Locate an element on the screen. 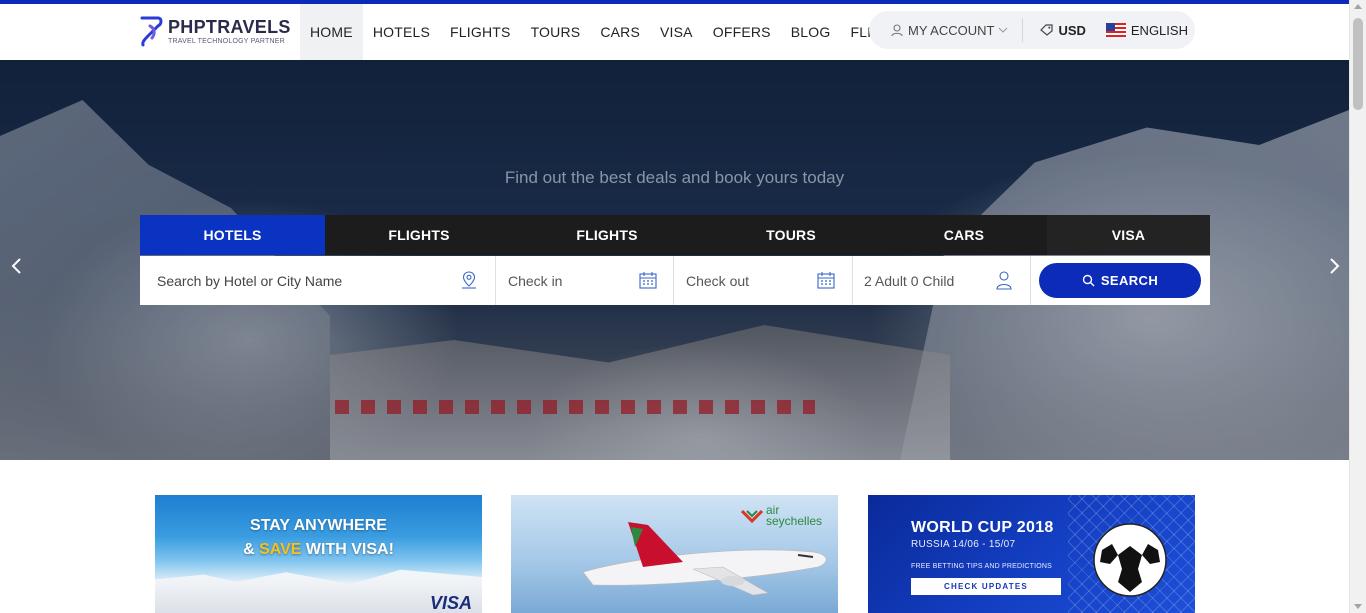 The height and width of the screenshot is (613, 1366). language-label: ENGLISH is located at coordinates (1159, 30).